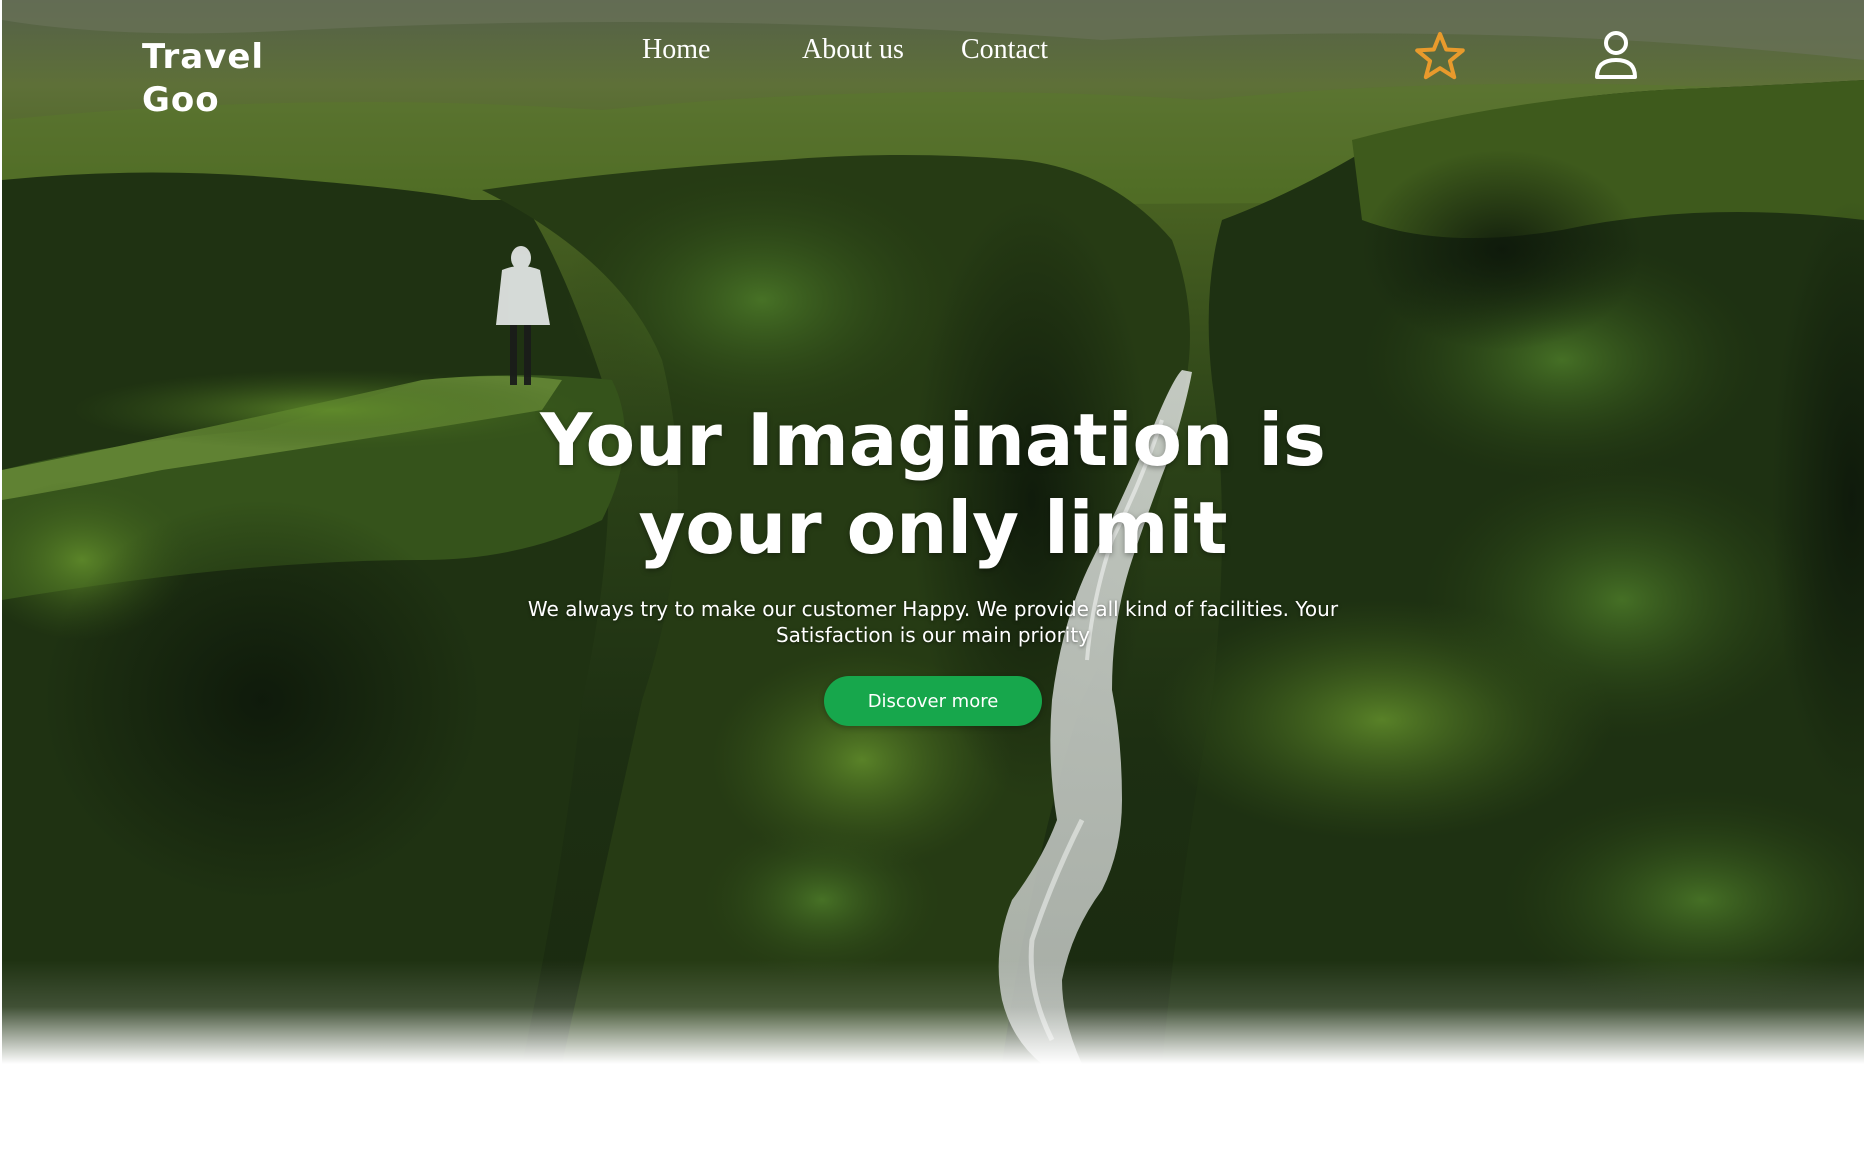 Image resolution: width=1866 pixels, height=1164 pixels. I want to click on hero-headline-line-1: Your Imagination is, so click(933, 440).